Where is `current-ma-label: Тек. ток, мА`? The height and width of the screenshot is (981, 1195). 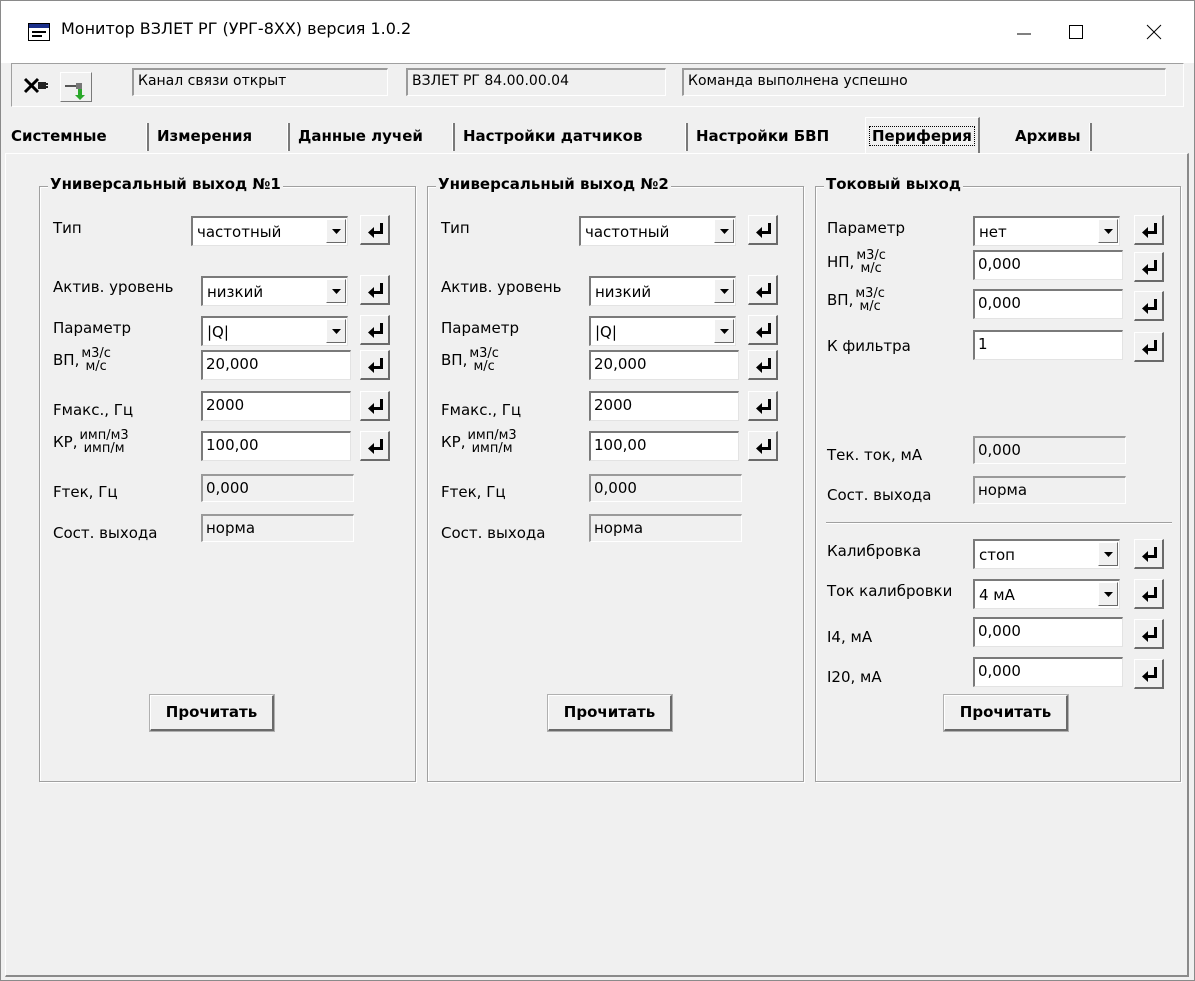 current-ma-label: Тек. ток, мА is located at coordinates (875, 455).